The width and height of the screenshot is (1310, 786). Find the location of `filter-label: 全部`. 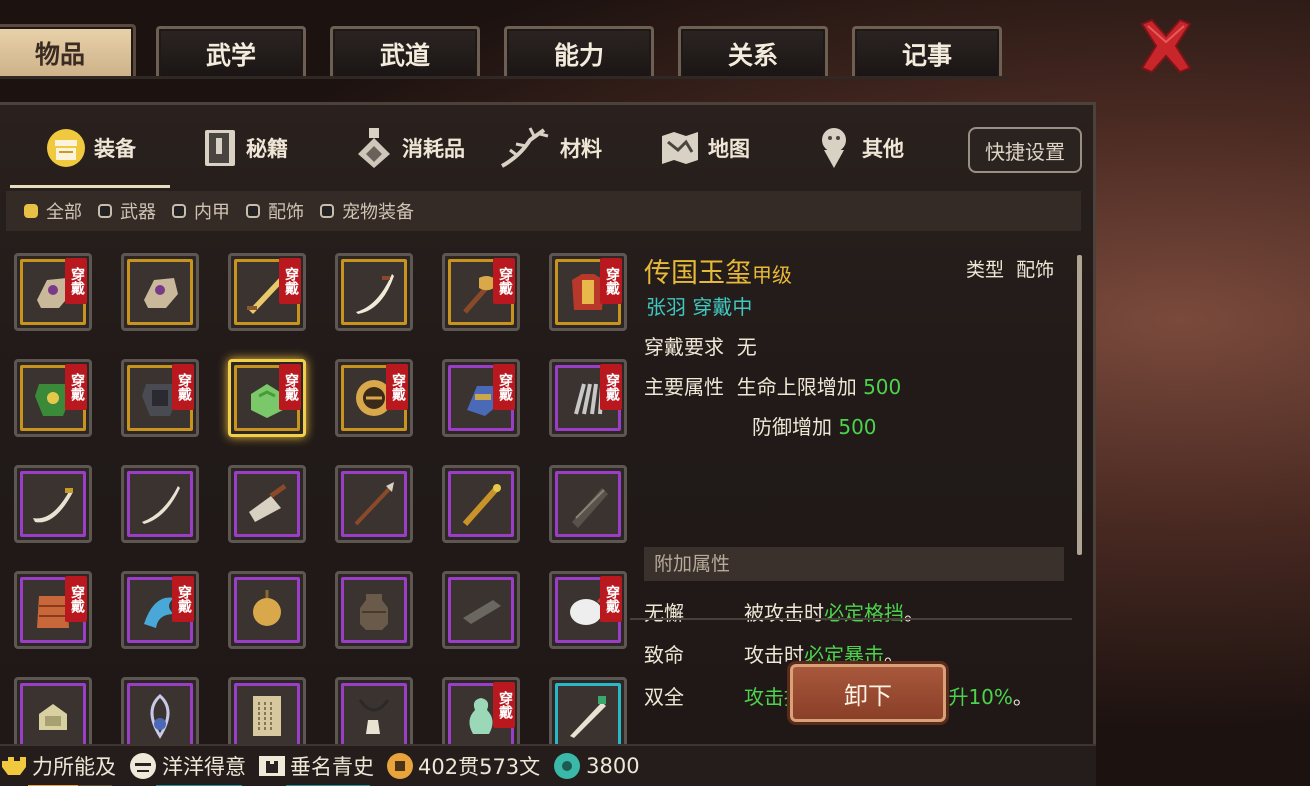

filter-label: 全部 is located at coordinates (64, 212).